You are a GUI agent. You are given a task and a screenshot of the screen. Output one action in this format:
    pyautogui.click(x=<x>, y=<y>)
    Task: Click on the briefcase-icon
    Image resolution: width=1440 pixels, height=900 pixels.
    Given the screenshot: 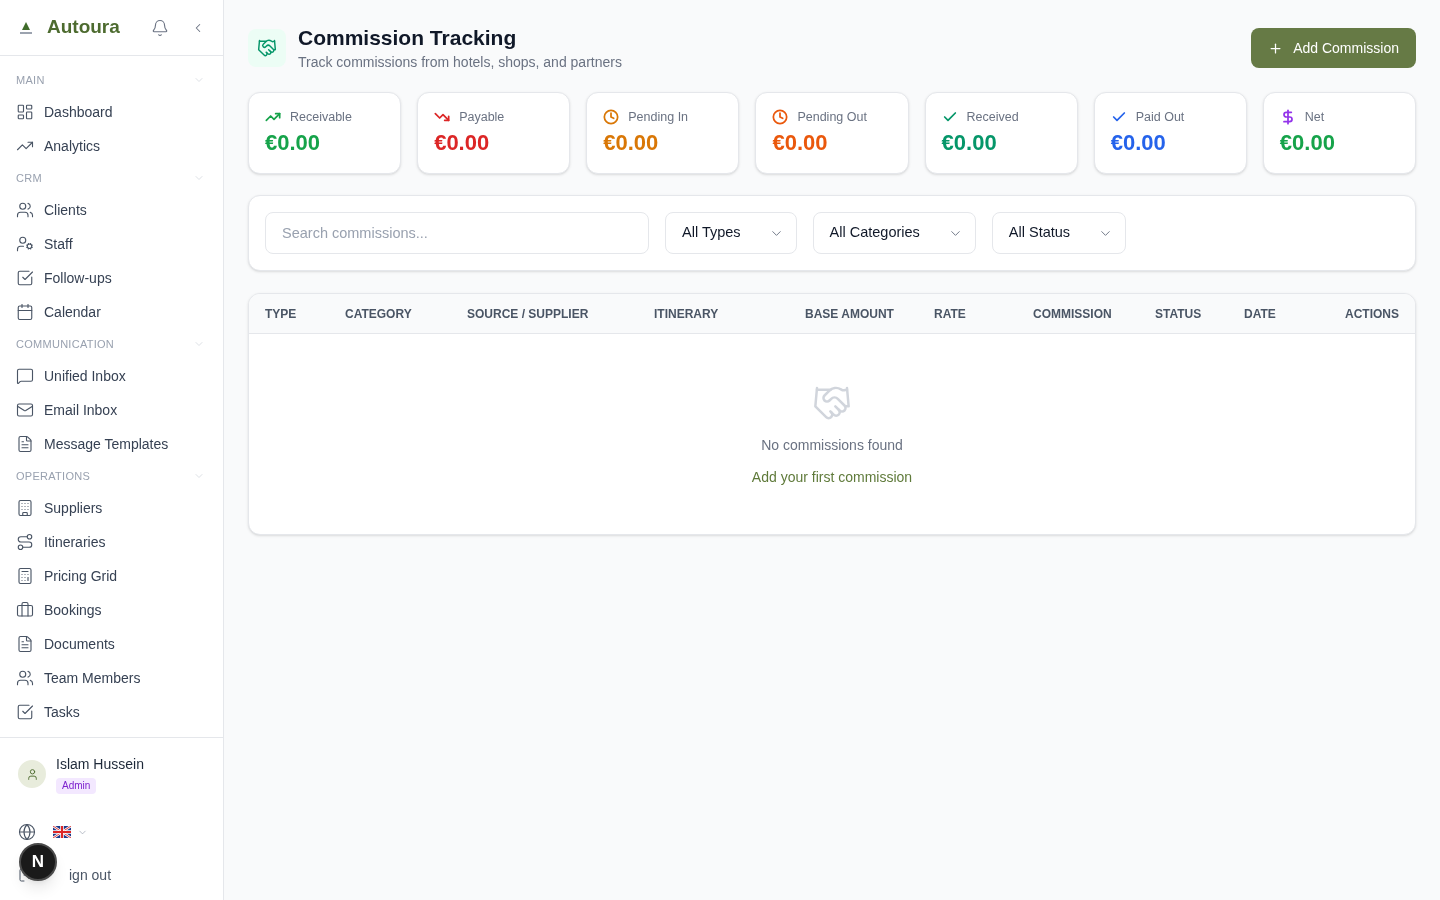 What is the action you would take?
    pyautogui.click(x=25, y=610)
    